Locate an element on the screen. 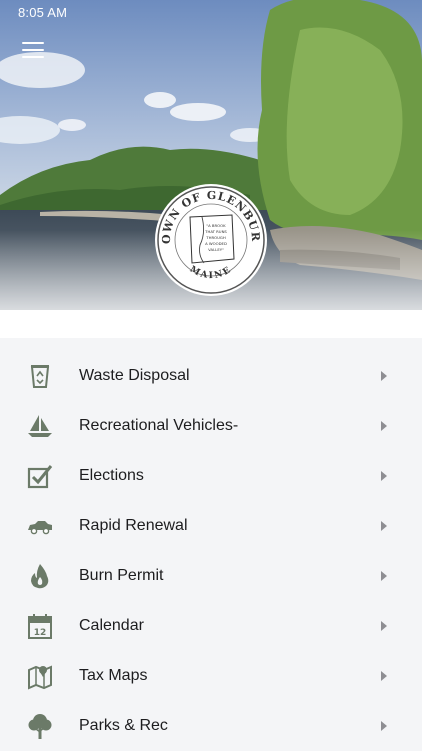 Image resolution: width=422 pixels, height=751 pixels. car-icon is located at coordinates (40, 528).